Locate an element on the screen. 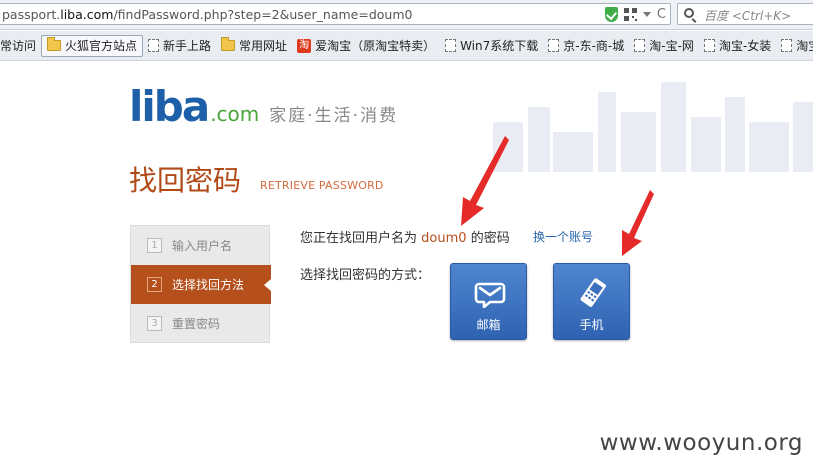 The height and width of the screenshot is (475, 813). annotation-arrow is located at coordinates (638, 223).